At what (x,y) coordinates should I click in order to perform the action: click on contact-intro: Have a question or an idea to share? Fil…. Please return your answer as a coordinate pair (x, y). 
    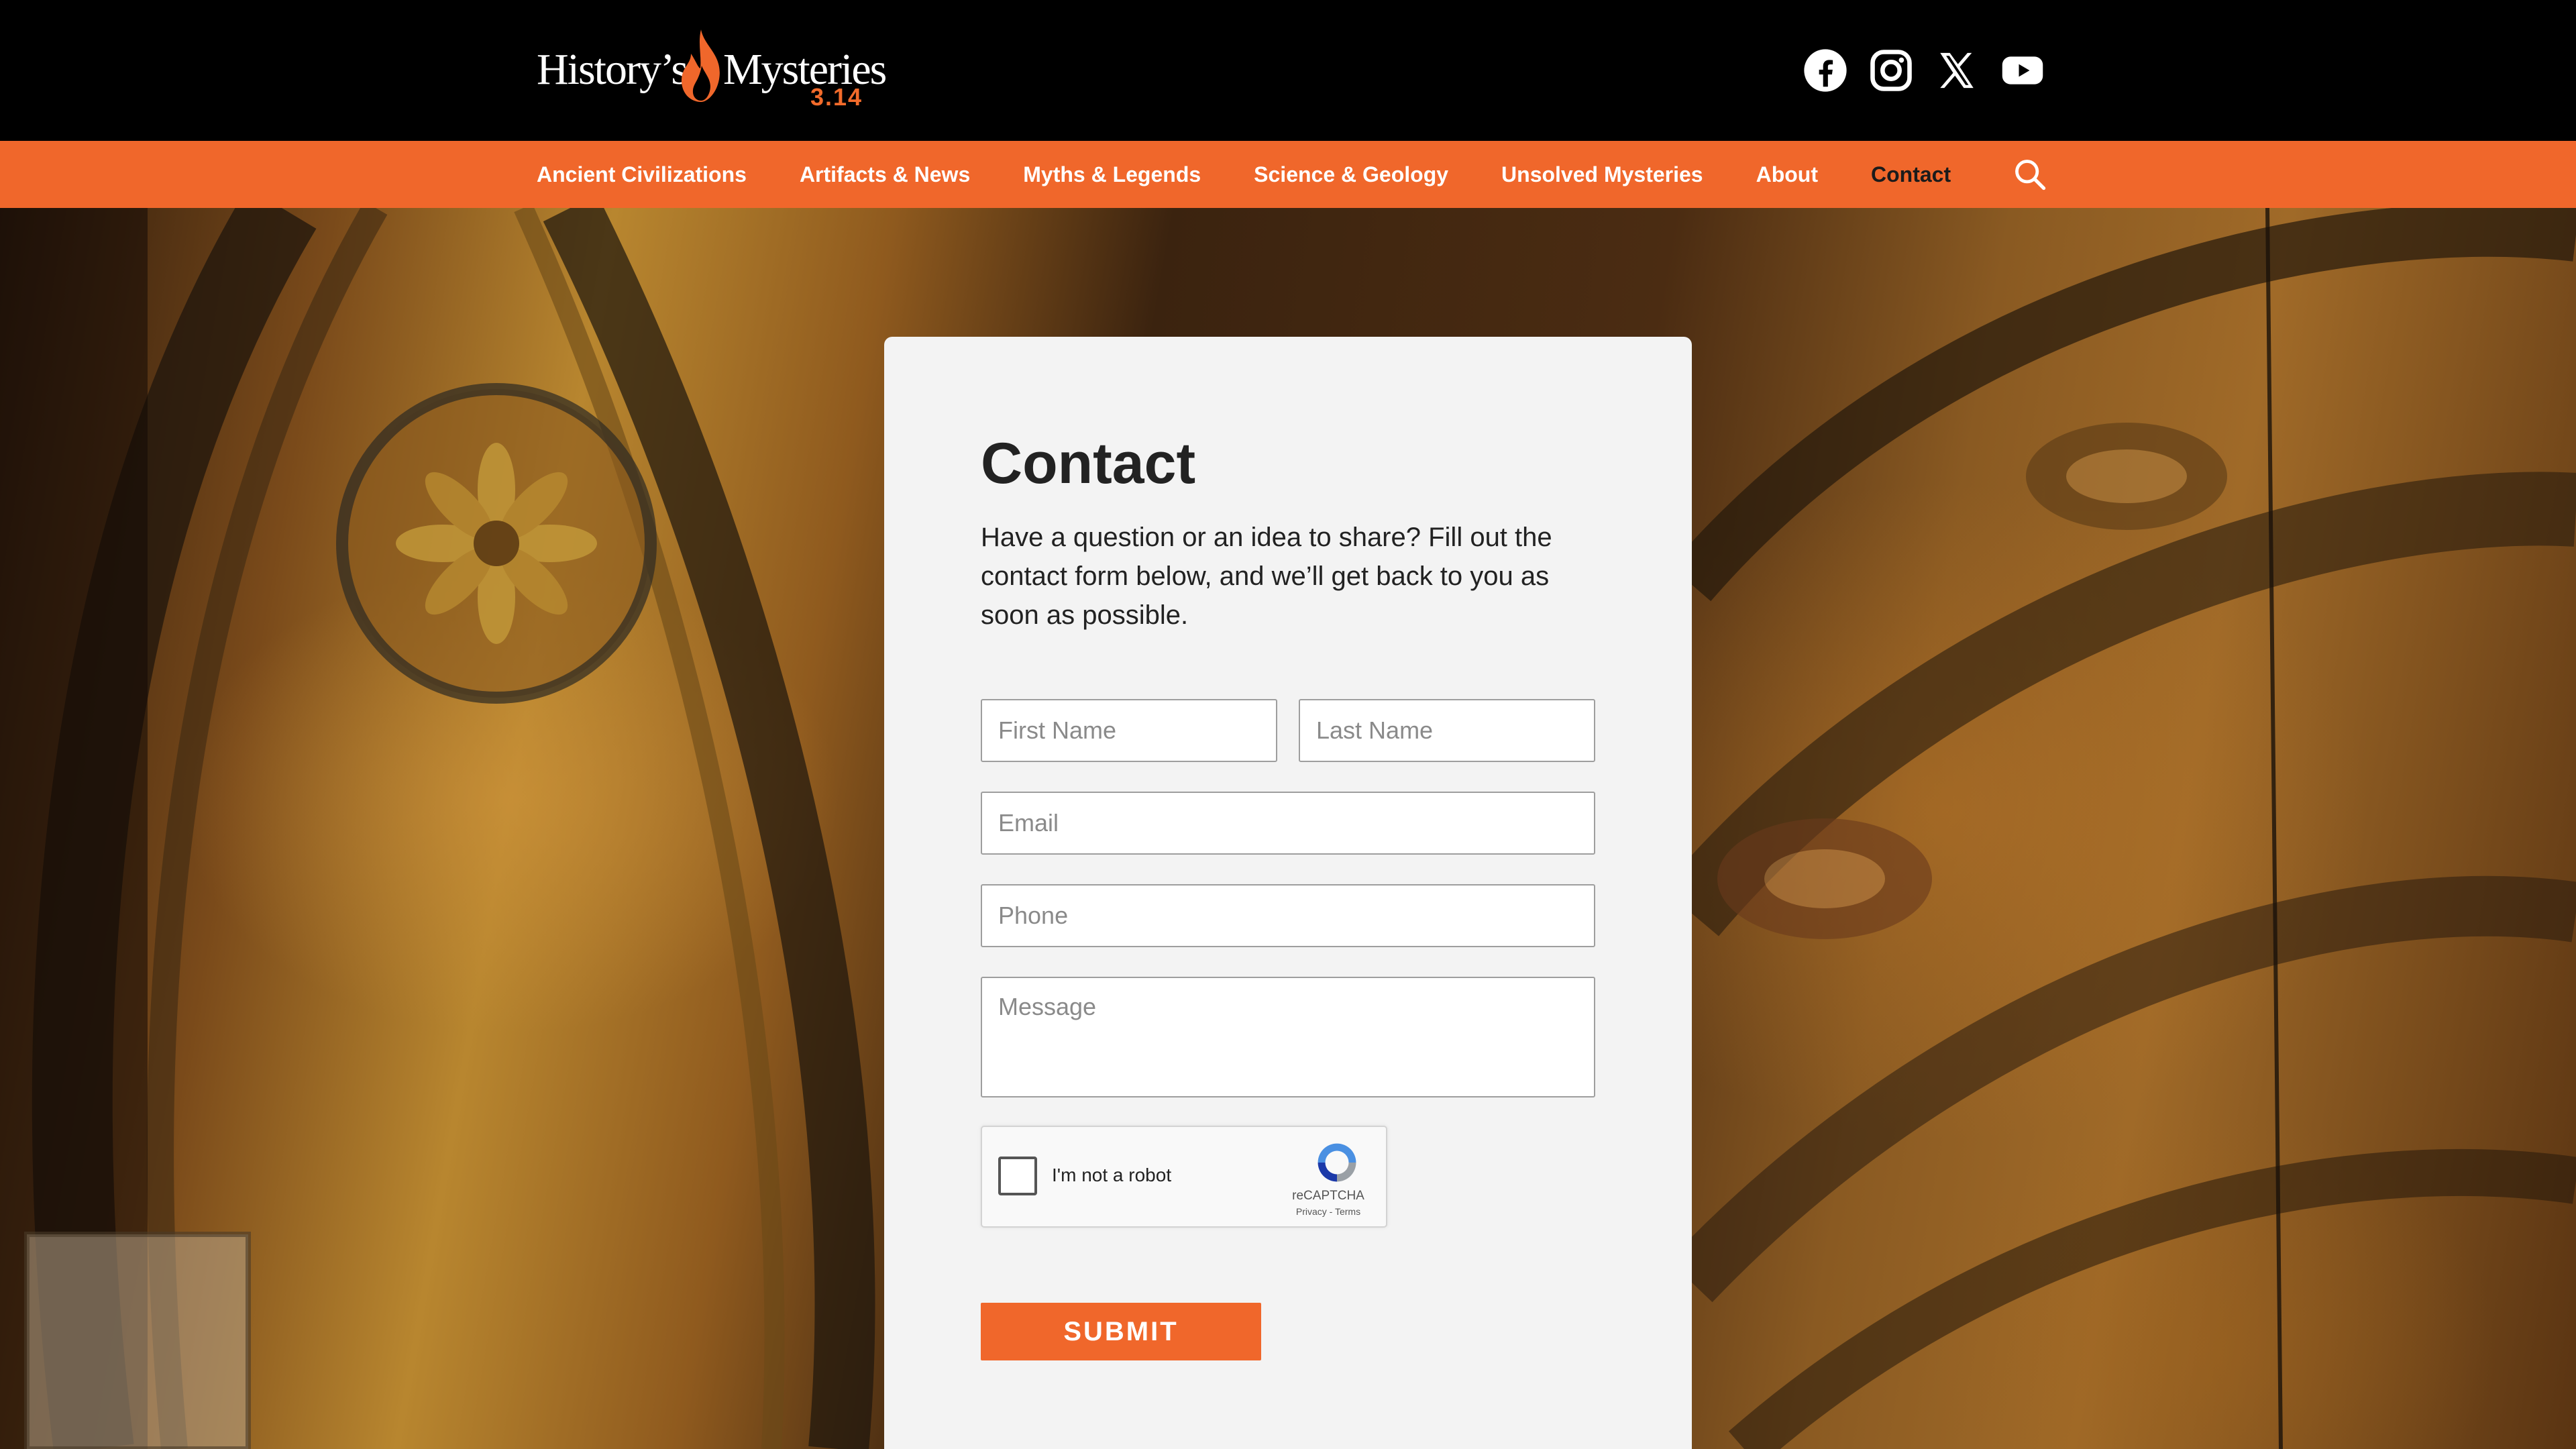
    Looking at the image, I should click on (1266, 576).